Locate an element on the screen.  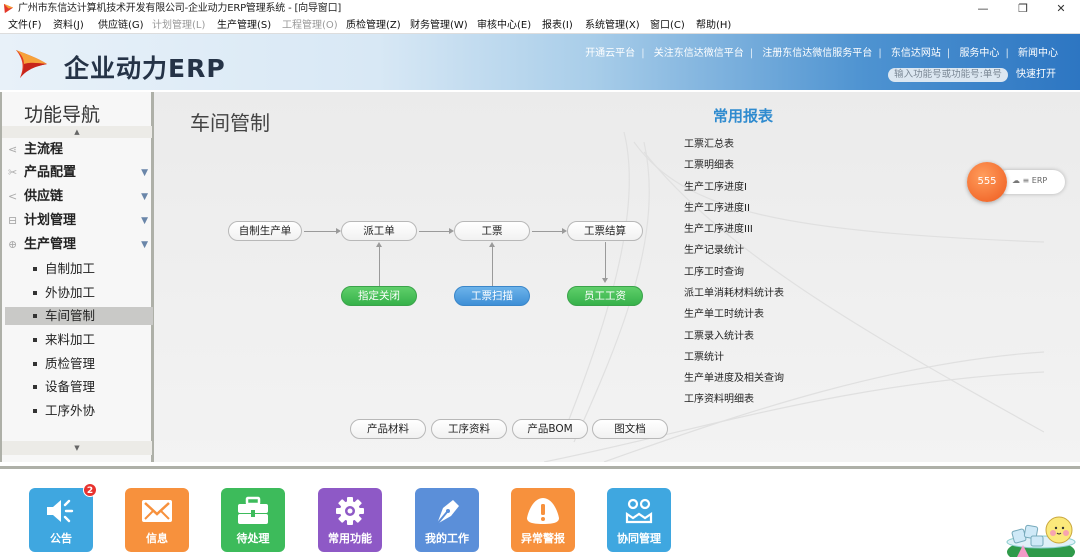
minimize-button: — is located at coordinates (983, 8).